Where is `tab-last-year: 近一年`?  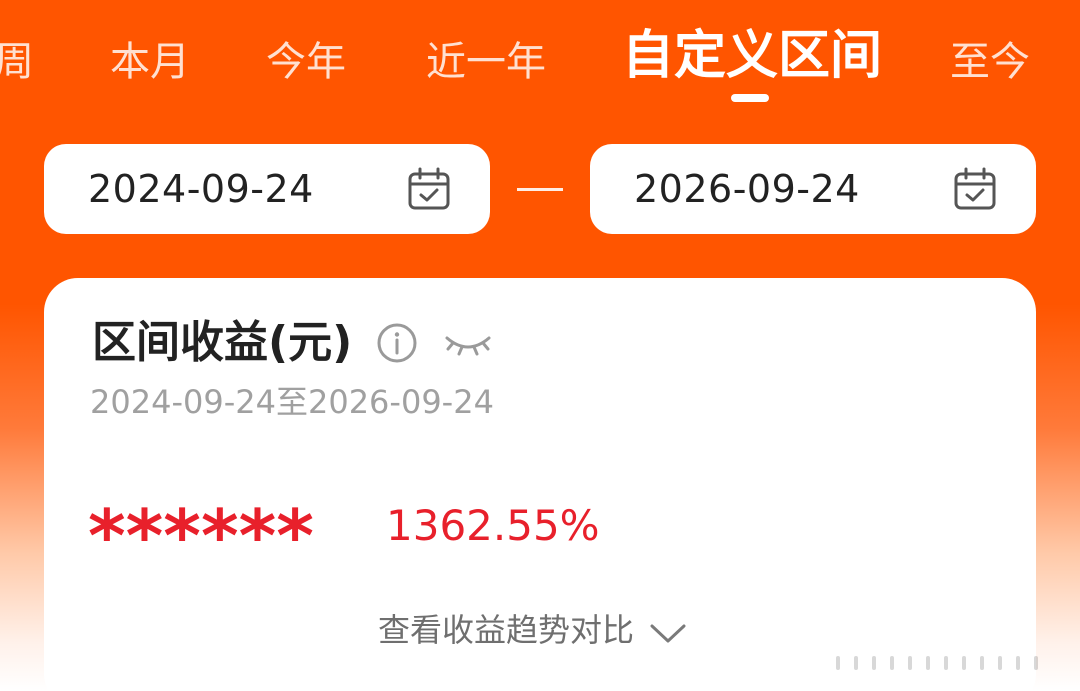 tab-last-year: 近一年 is located at coordinates (486, 62).